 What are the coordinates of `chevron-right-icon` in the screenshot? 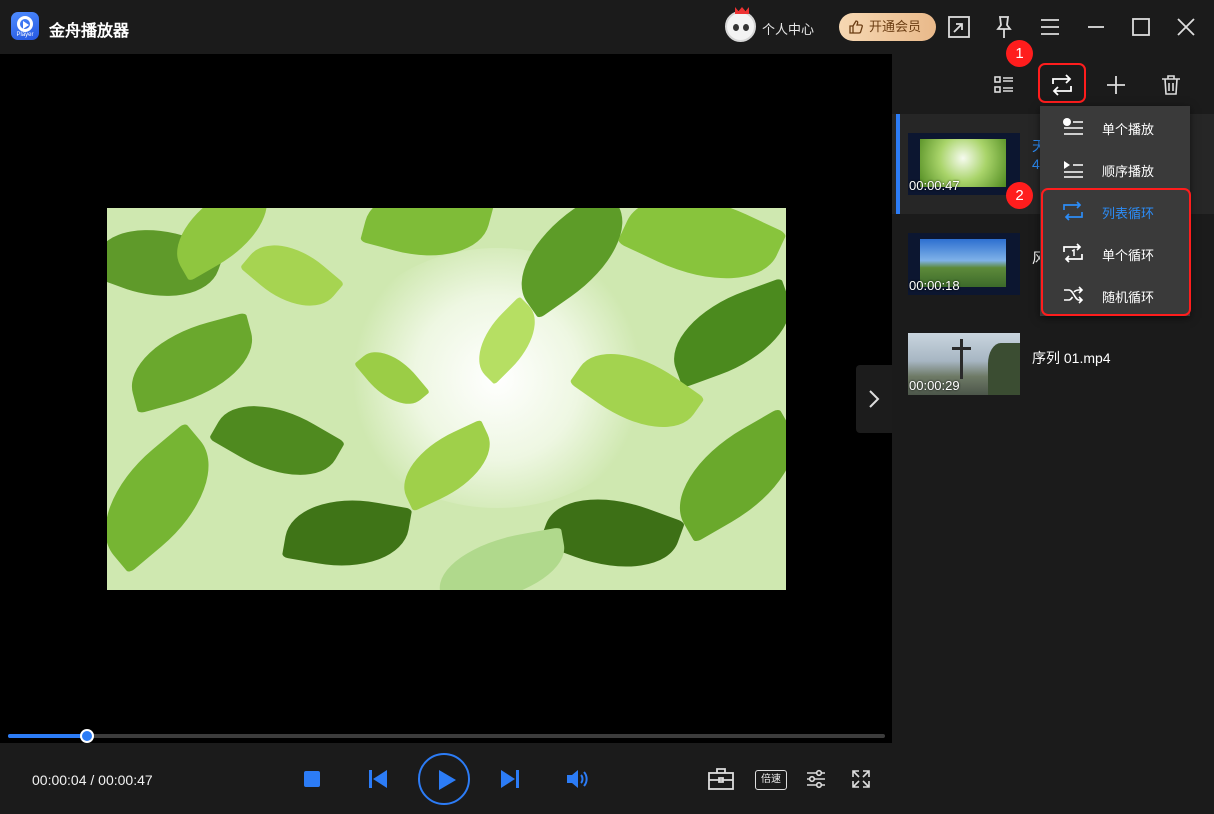 It's located at (874, 399).